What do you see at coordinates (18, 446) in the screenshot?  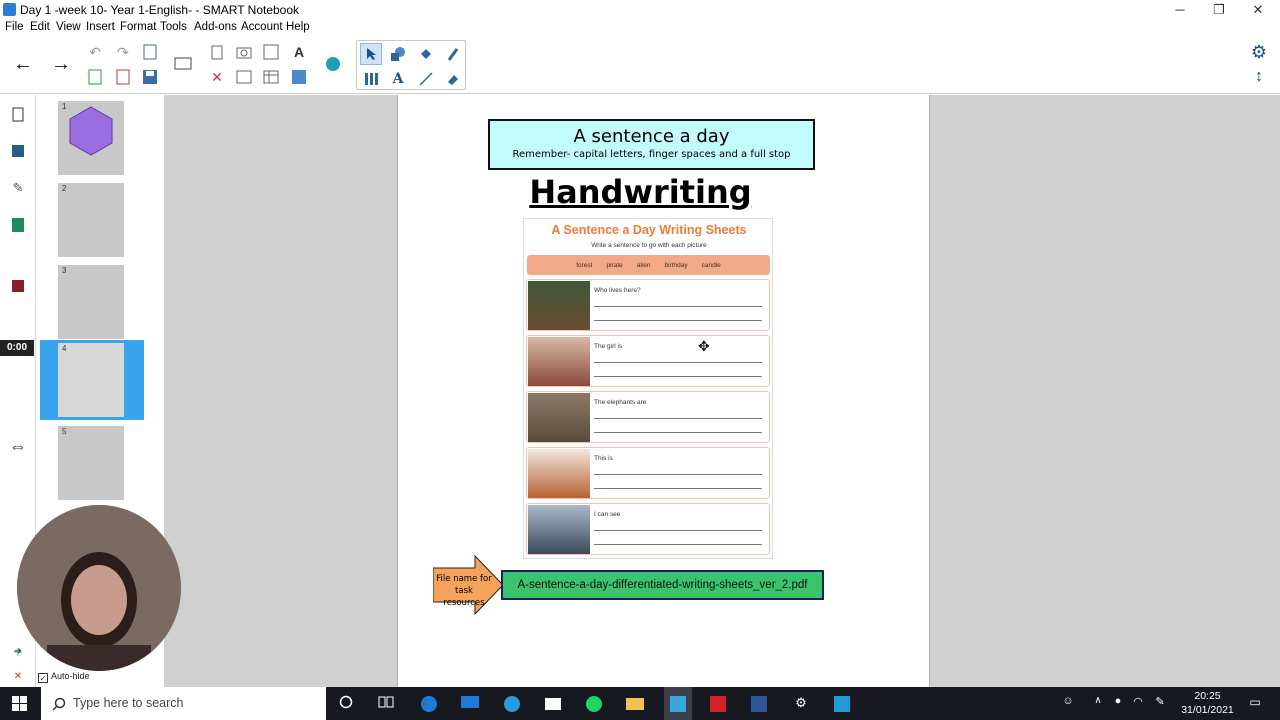 I see `resize-panel-icon: ⇔` at bounding box center [18, 446].